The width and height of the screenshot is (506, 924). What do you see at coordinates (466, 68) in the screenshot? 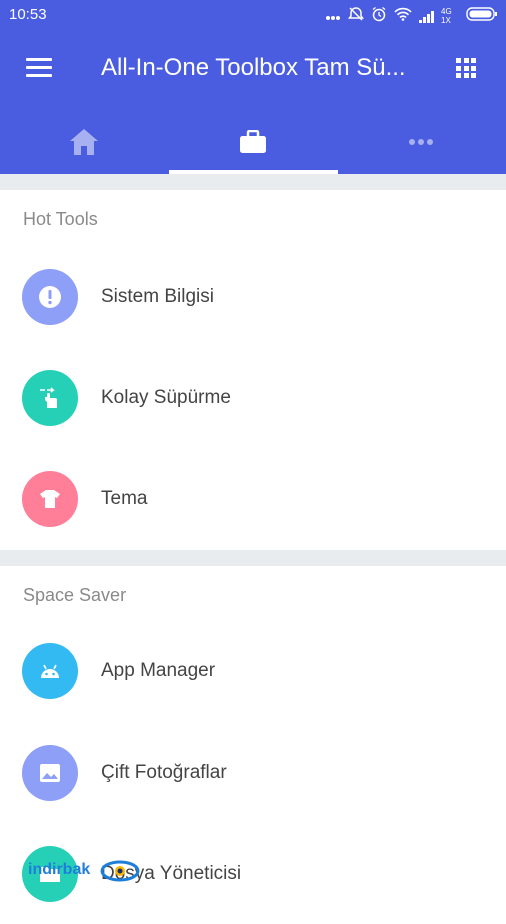
I see `grid-apps-icon` at bounding box center [466, 68].